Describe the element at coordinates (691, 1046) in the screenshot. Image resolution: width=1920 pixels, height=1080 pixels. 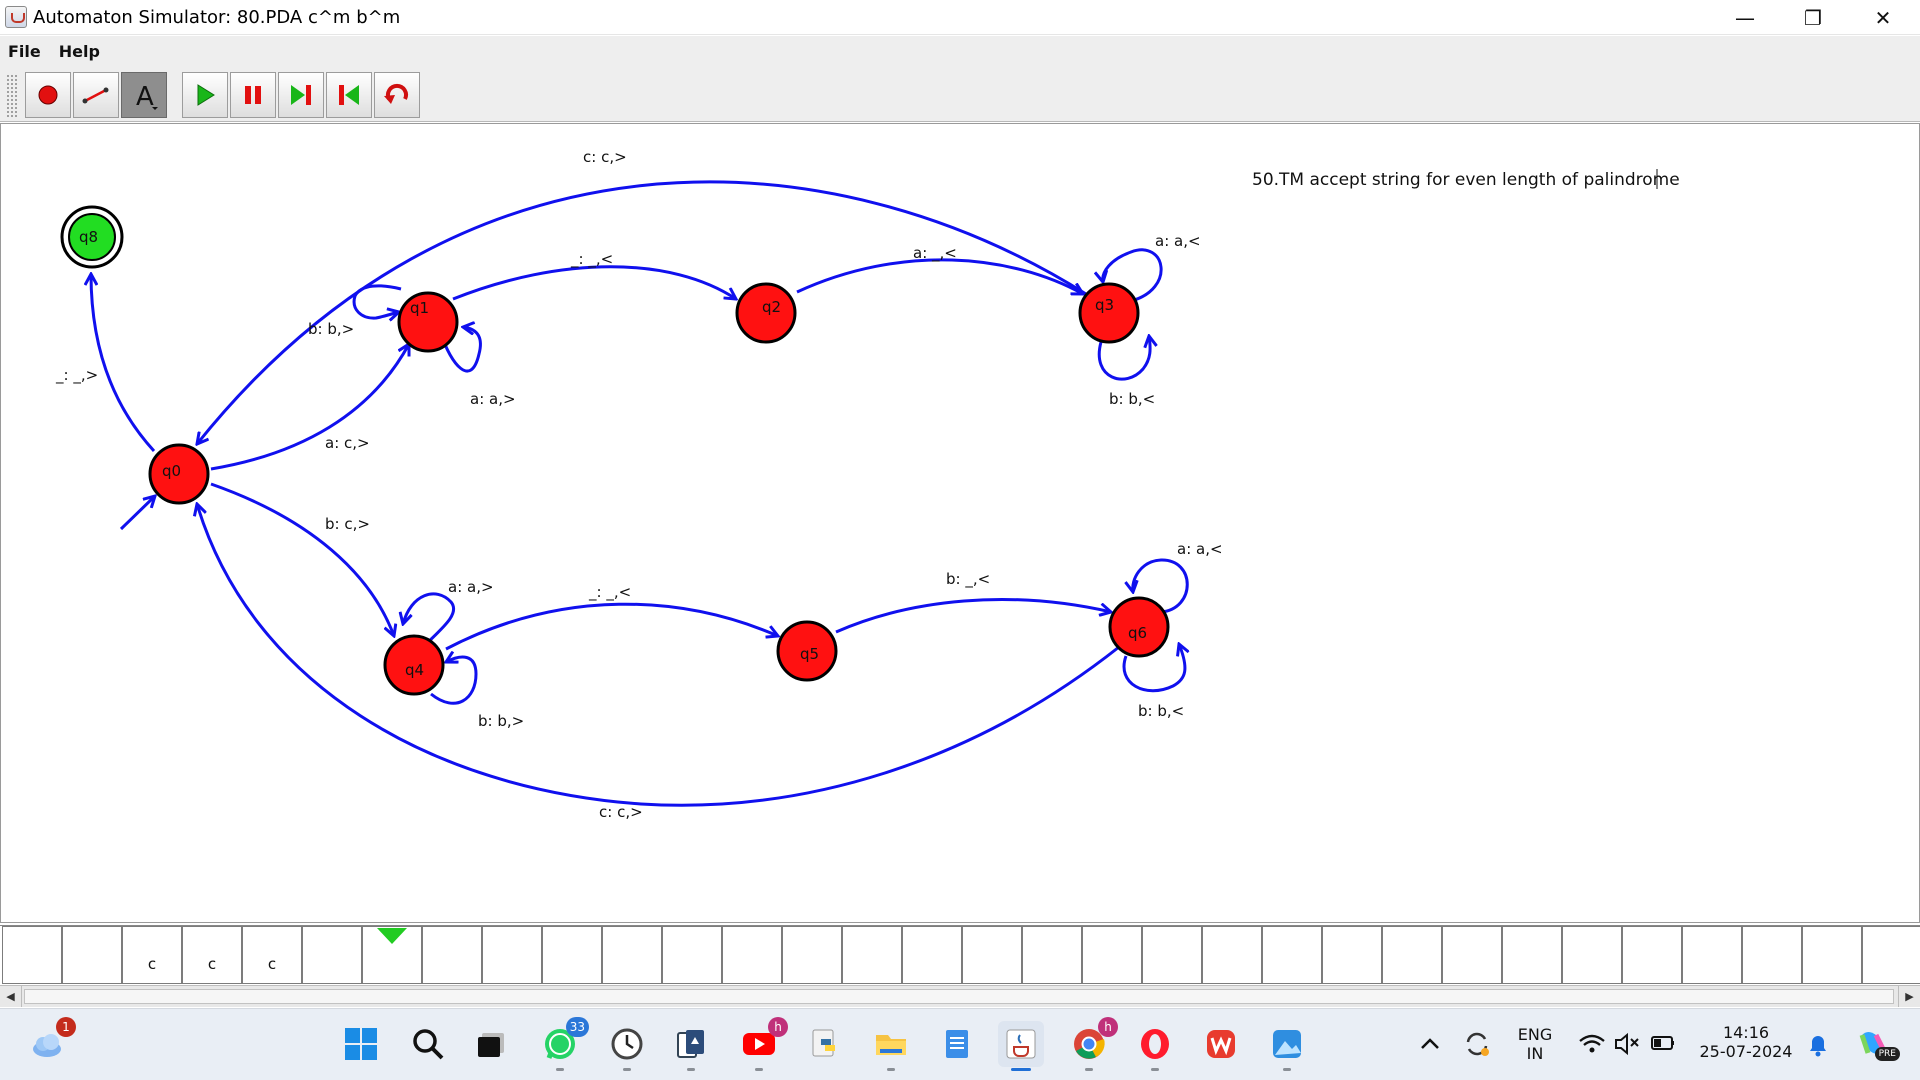
I see `solitaire-app` at that location.